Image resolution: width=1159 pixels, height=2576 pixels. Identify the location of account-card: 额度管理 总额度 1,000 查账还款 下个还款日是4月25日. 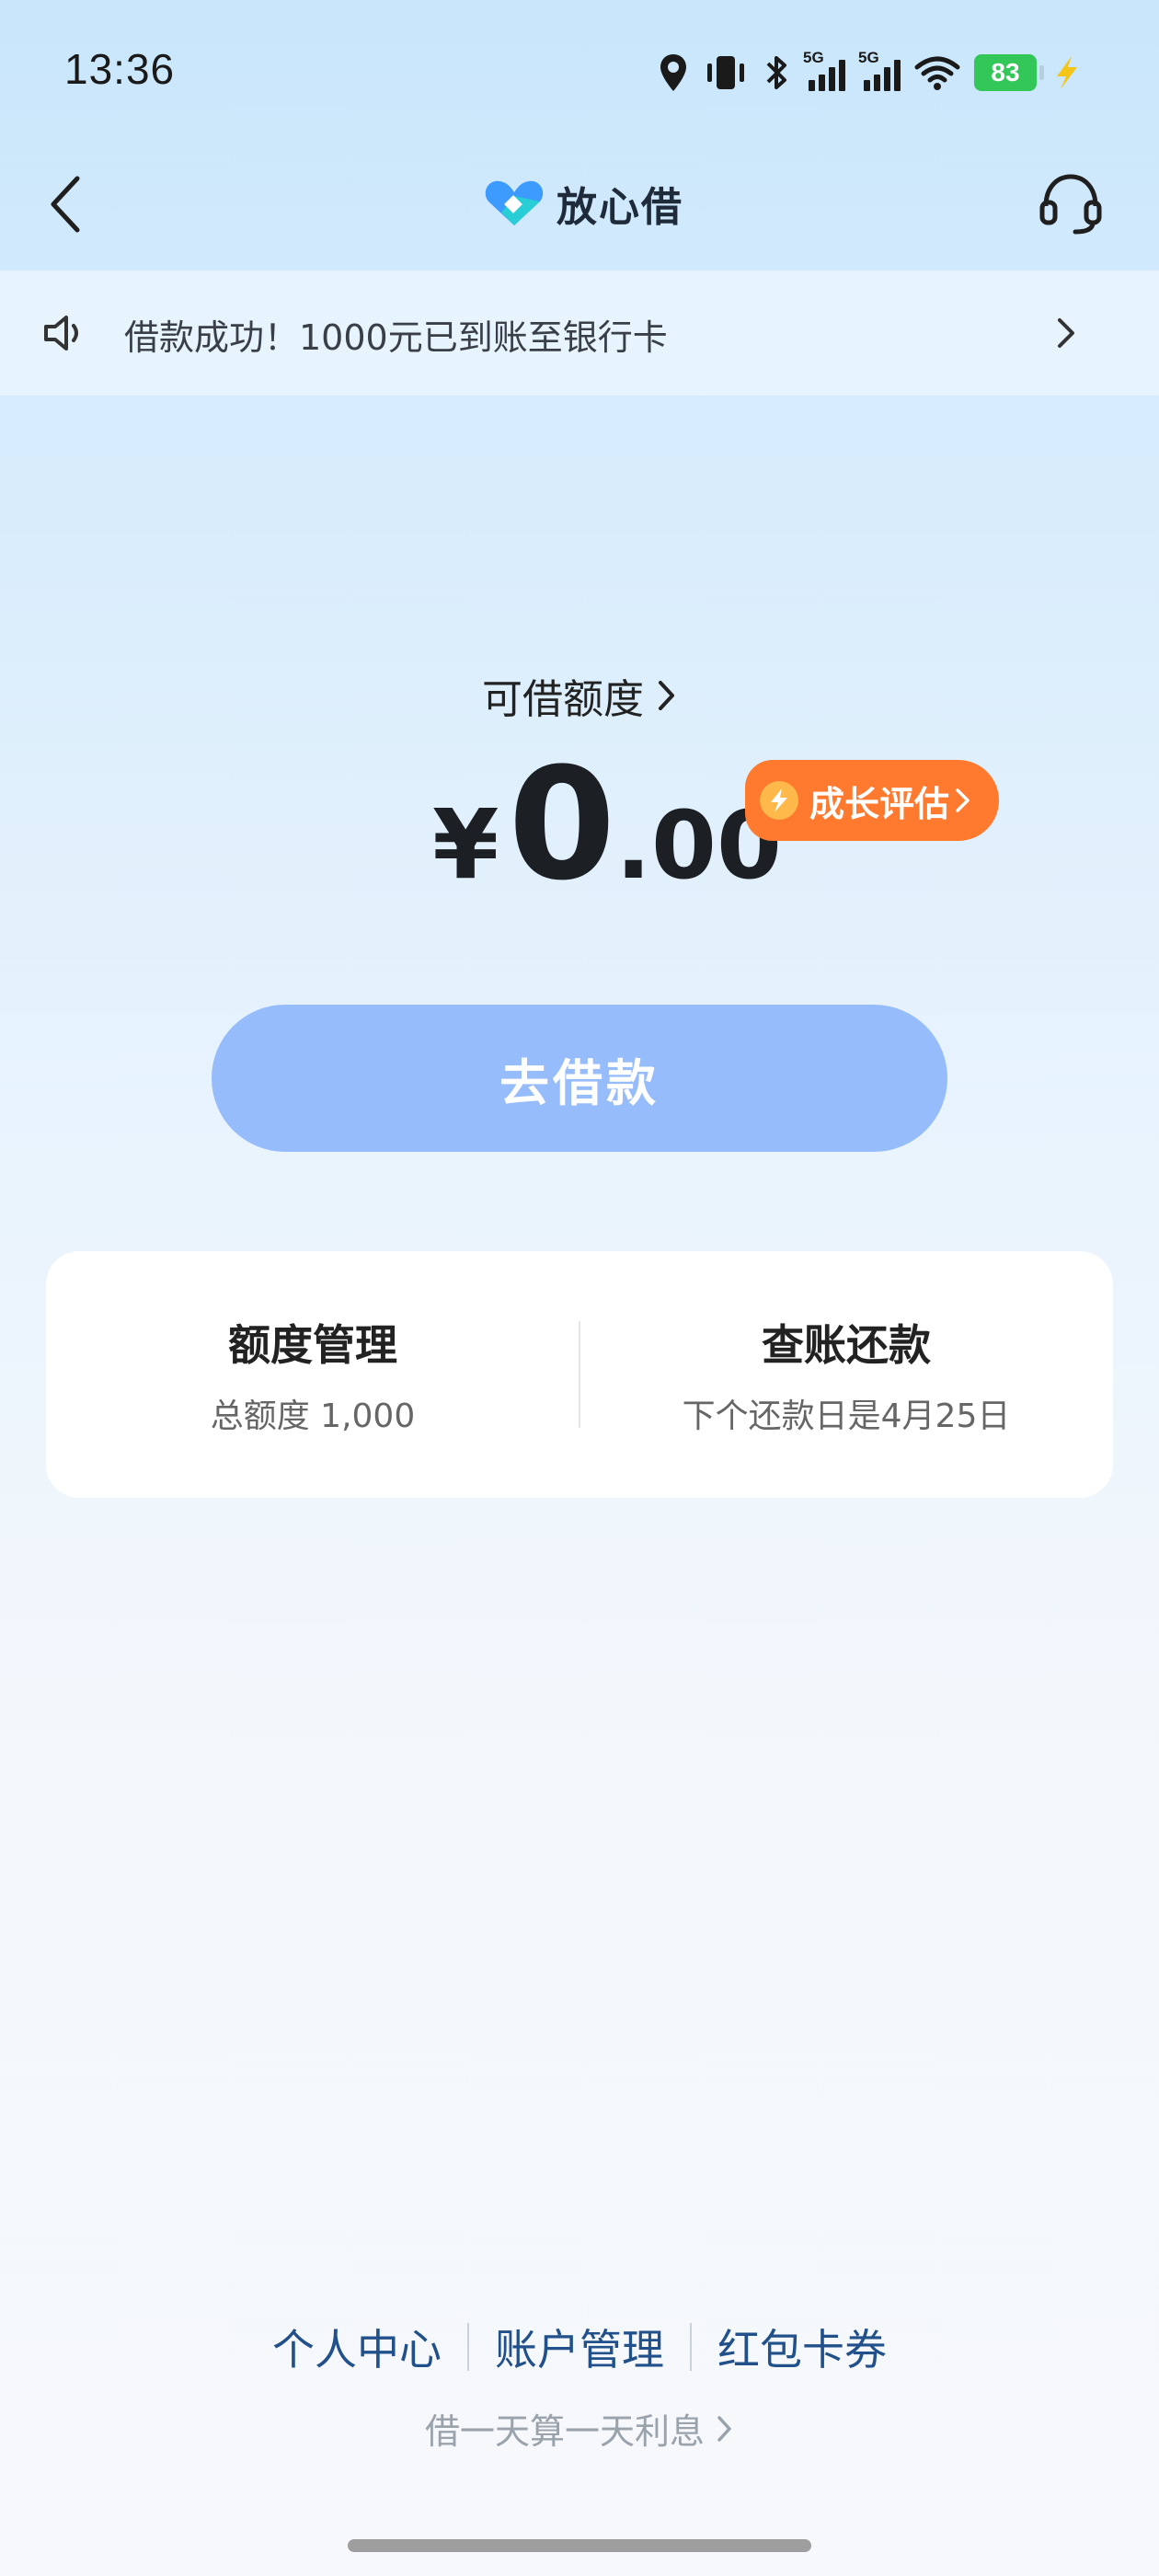
(579, 1374).